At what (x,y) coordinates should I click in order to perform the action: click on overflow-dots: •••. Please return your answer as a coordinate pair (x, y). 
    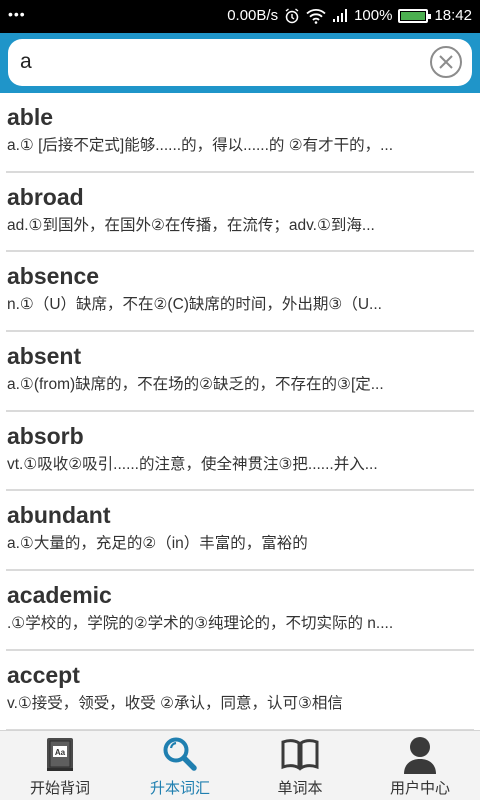
    Looking at the image, I should click on (17, 14).